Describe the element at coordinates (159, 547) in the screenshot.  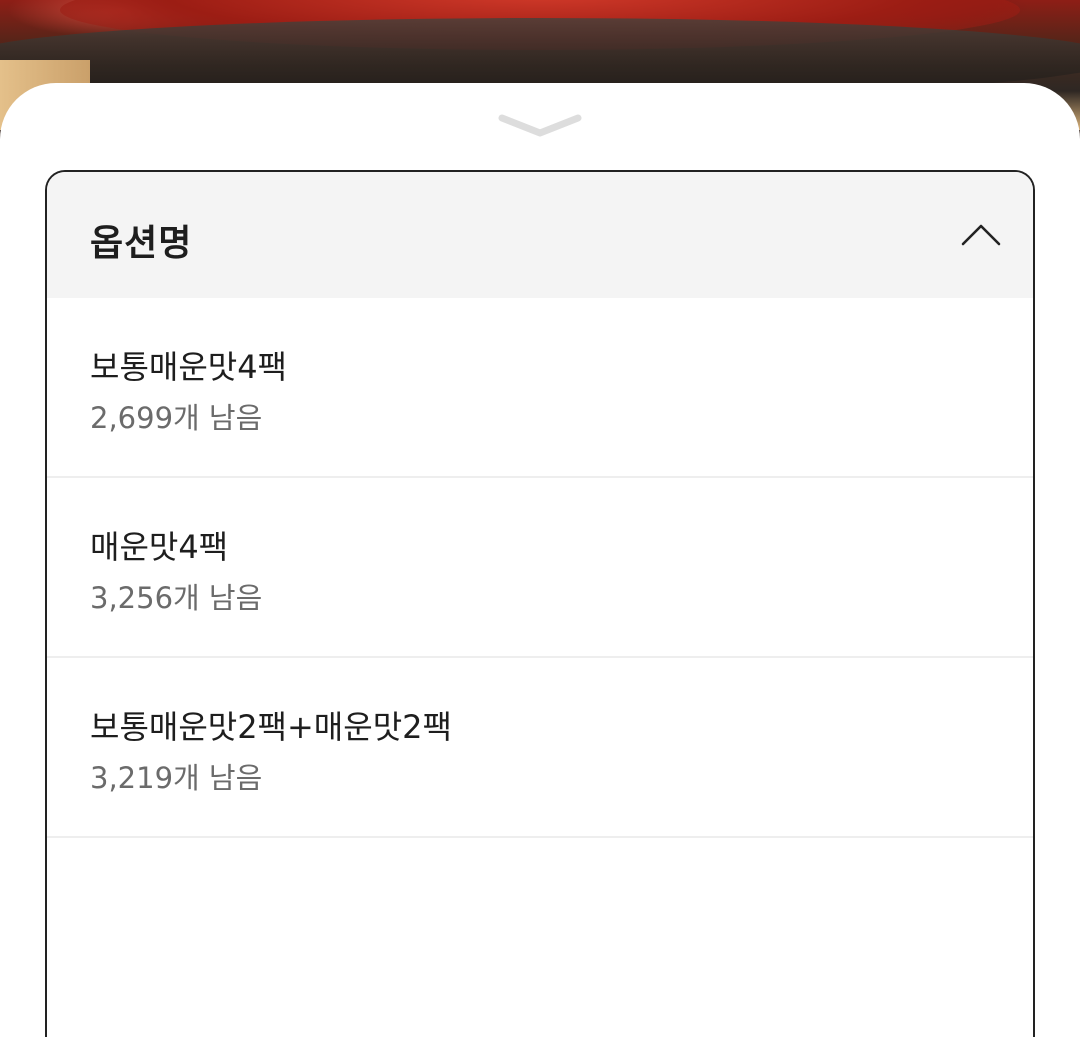
I see `option-name: 매운맛4팩` at that location.